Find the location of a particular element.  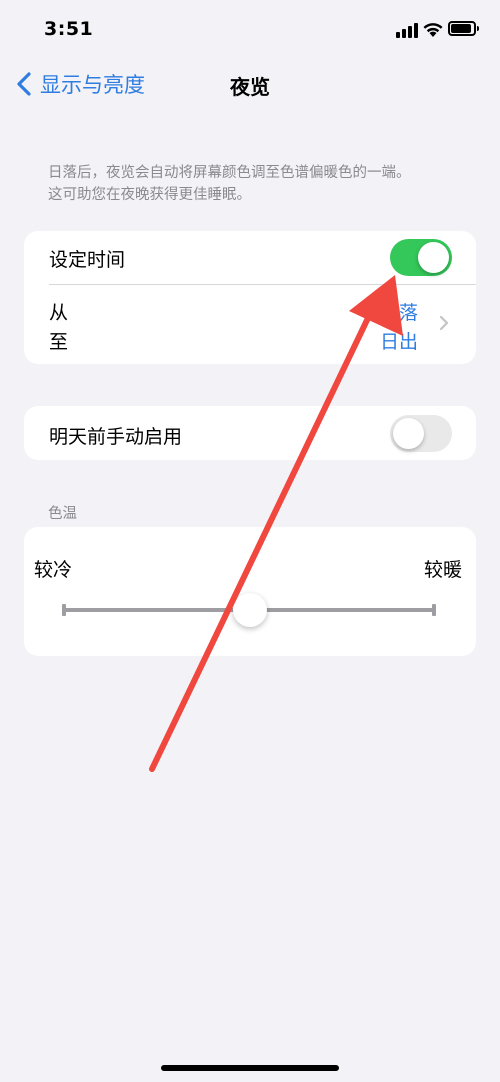

cooler-label: 较冷 is located at coordinates (53, 570).